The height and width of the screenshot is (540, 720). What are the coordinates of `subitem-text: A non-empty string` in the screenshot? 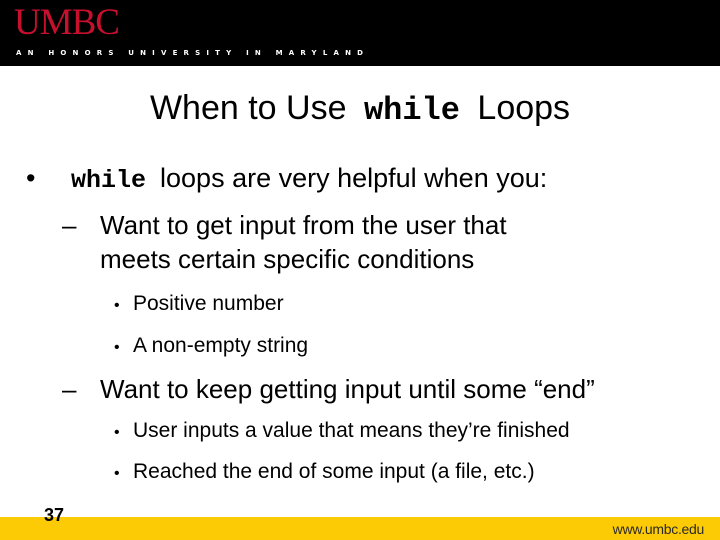 It's located at (221, 345).